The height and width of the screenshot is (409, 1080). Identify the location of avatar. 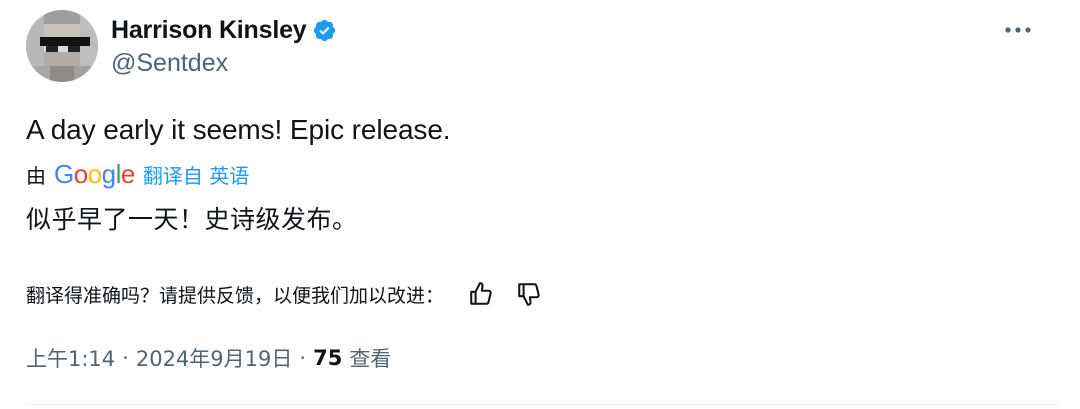
(62, 46).